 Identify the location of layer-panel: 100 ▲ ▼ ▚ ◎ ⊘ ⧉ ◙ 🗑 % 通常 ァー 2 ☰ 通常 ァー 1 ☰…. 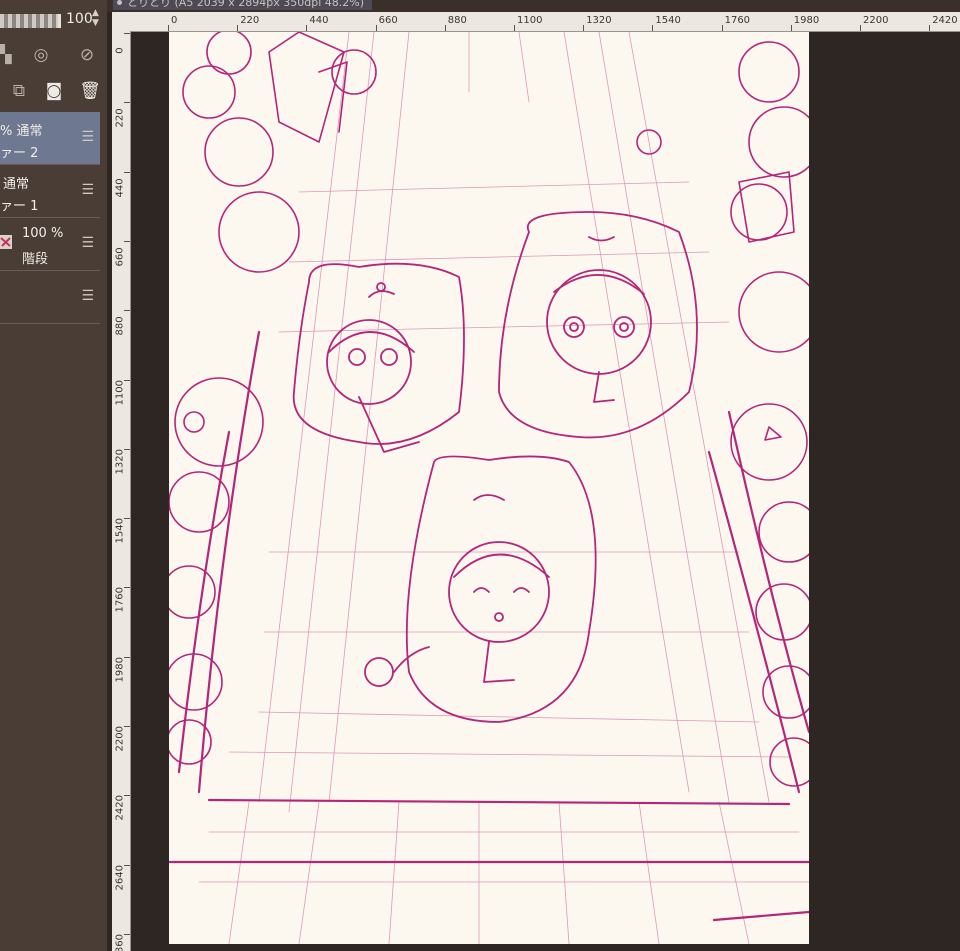
(53, 475).